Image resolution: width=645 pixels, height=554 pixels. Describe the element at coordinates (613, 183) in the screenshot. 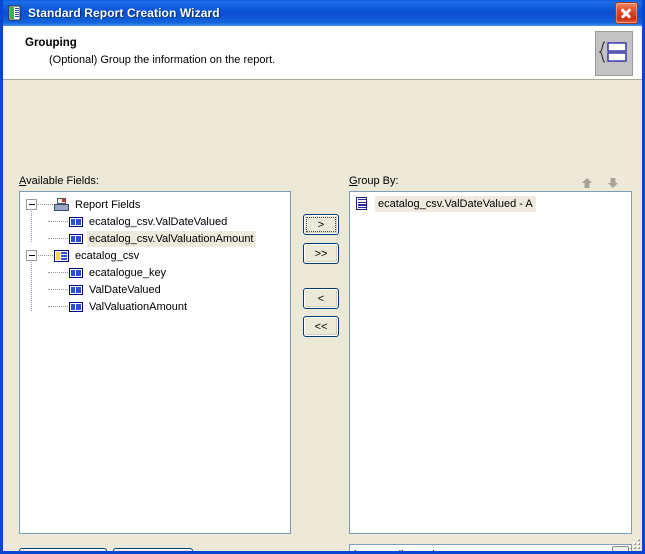

I see `arrow-down-icon` at that location.